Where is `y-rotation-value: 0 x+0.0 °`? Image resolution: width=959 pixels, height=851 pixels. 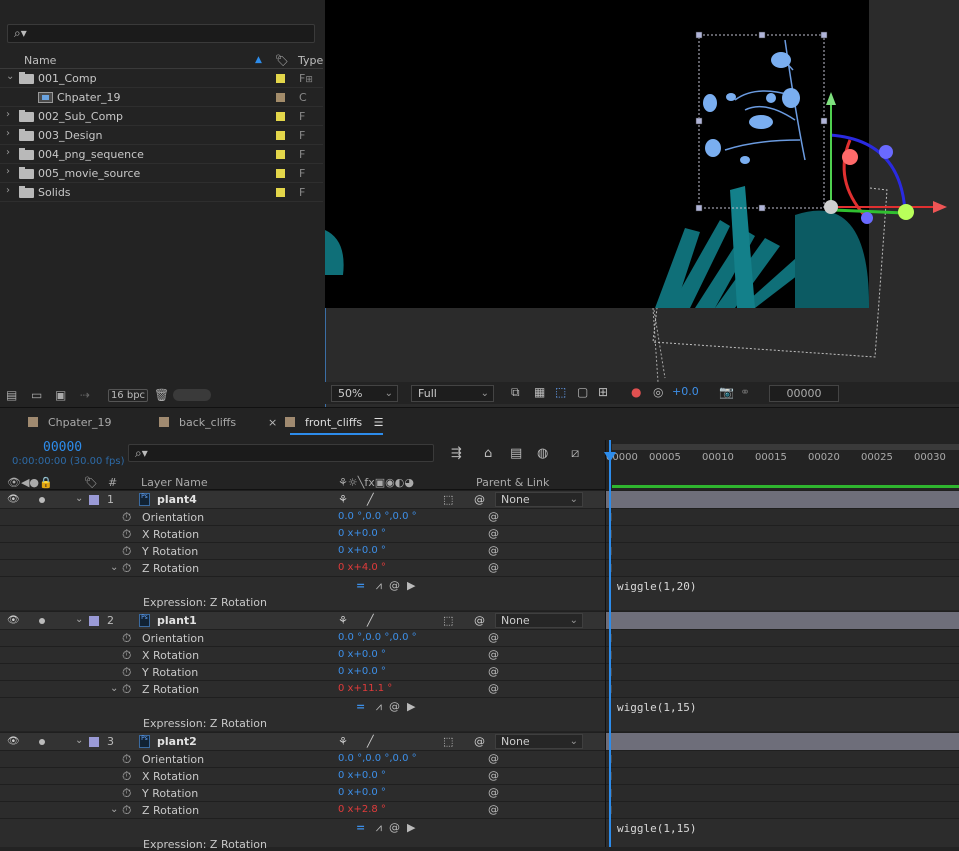
y-rotation-value: 0 x+0.0 ° is located at coordinates (362, 792).